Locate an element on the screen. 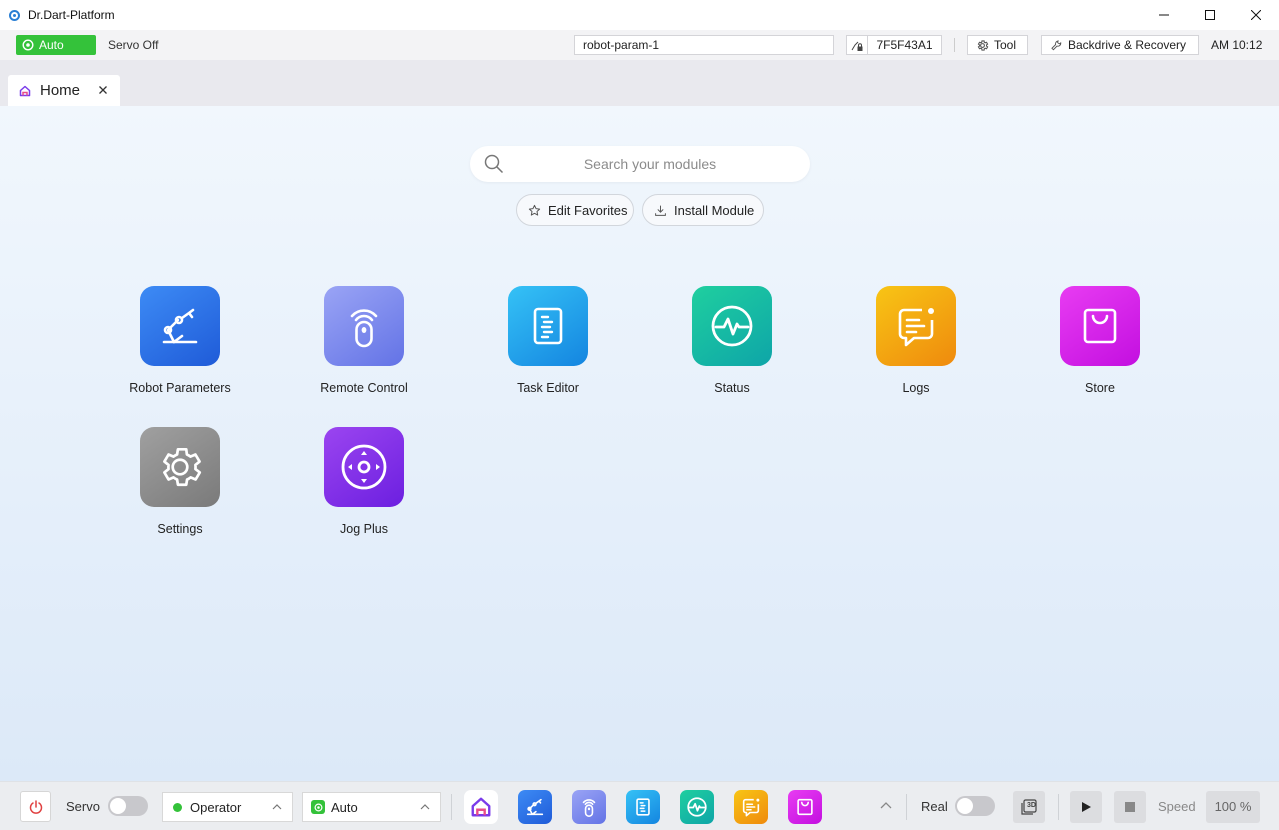 This screenshot has width=1279, height=830. dock-logs is located at coordinates (751, 807).